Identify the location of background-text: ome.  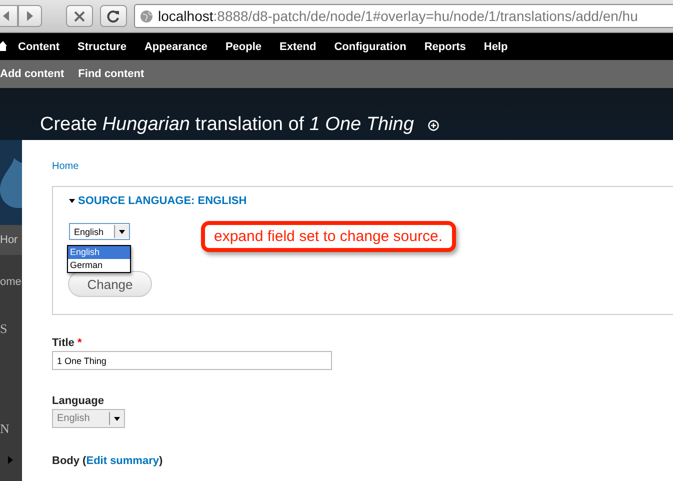
(11, 282).